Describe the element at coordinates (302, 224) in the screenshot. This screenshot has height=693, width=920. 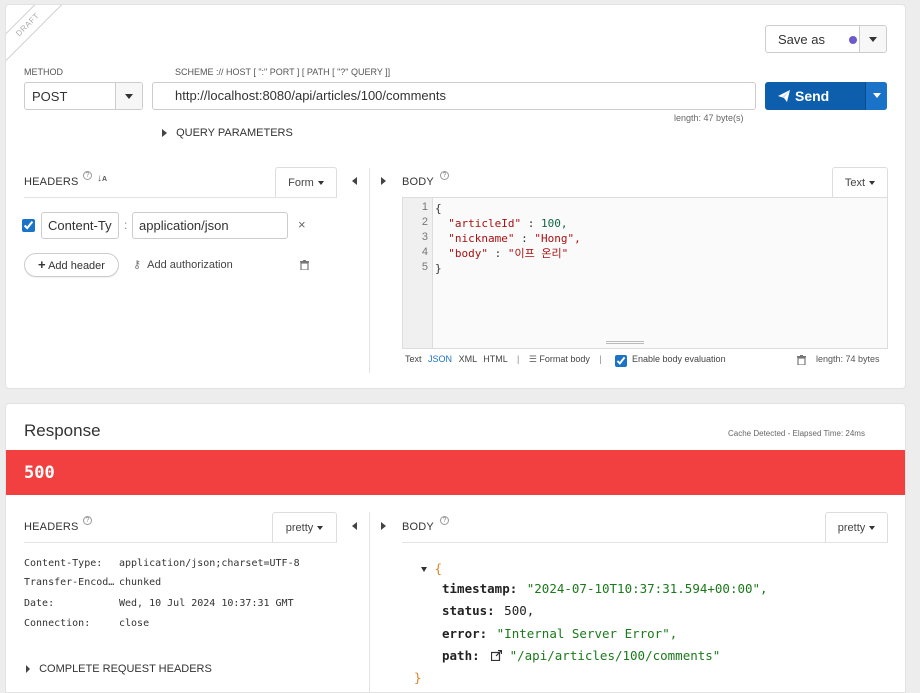
I see `remove-header-icon: ×` at that location.